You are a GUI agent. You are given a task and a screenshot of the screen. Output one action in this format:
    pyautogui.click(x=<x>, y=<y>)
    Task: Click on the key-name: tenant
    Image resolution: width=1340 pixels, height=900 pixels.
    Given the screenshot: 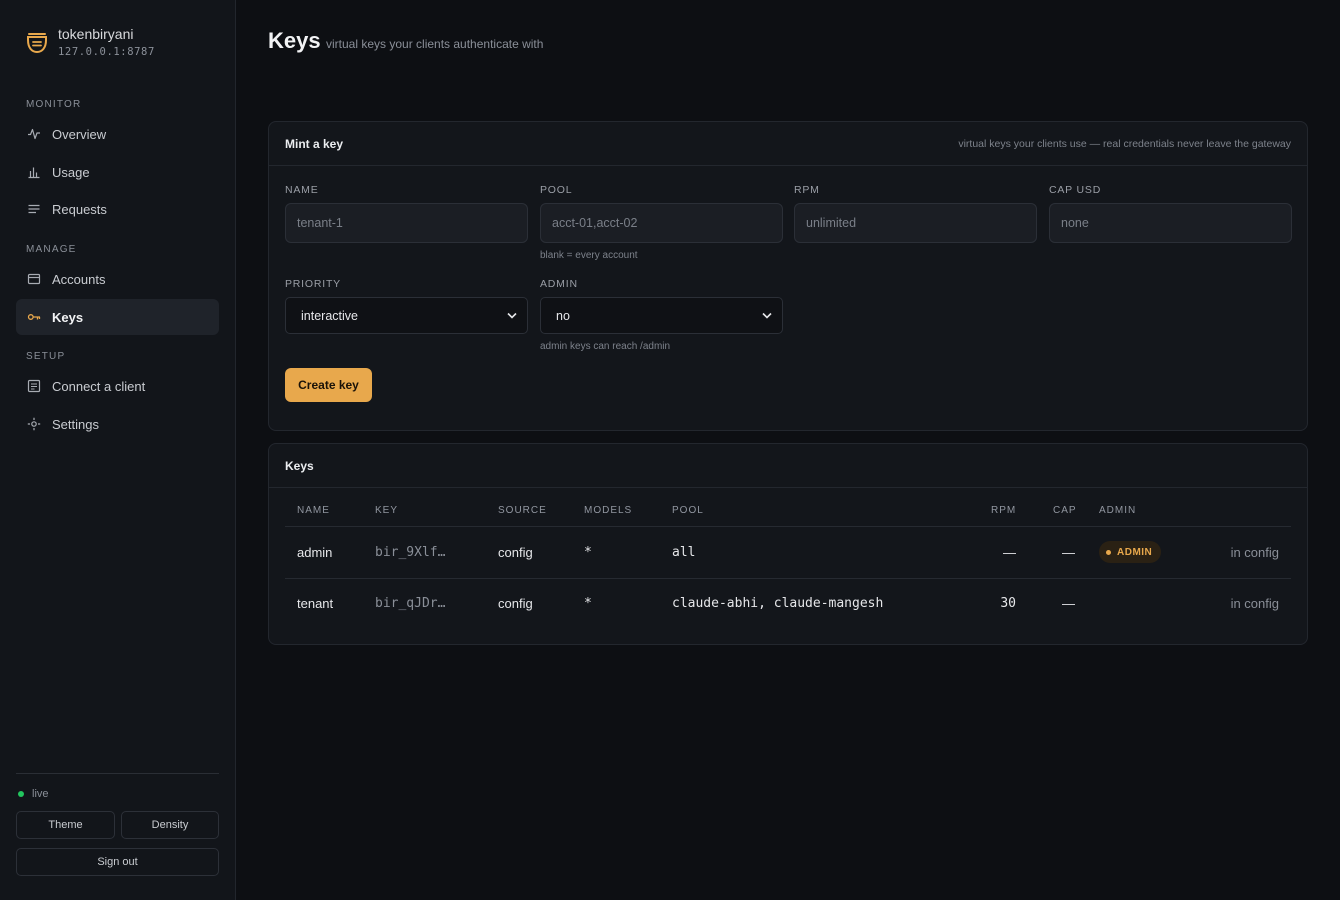 What is the action you would take?
    pyautogui.click(x=315, y=603)
    